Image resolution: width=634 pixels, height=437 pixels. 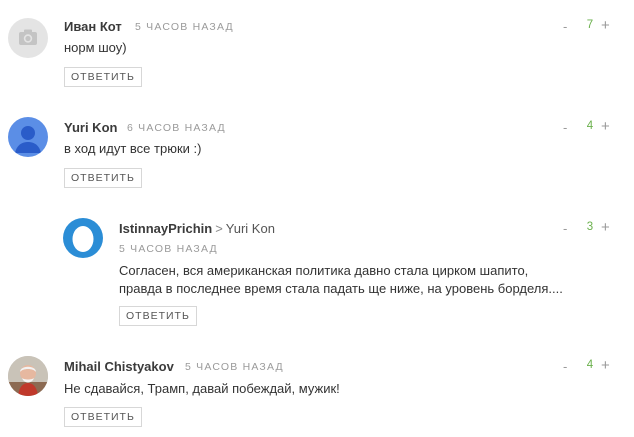 What do you see at coordinates (590, 227) in the screenshot?
I see `vote-count: 3` at bounding box center [590, 227].